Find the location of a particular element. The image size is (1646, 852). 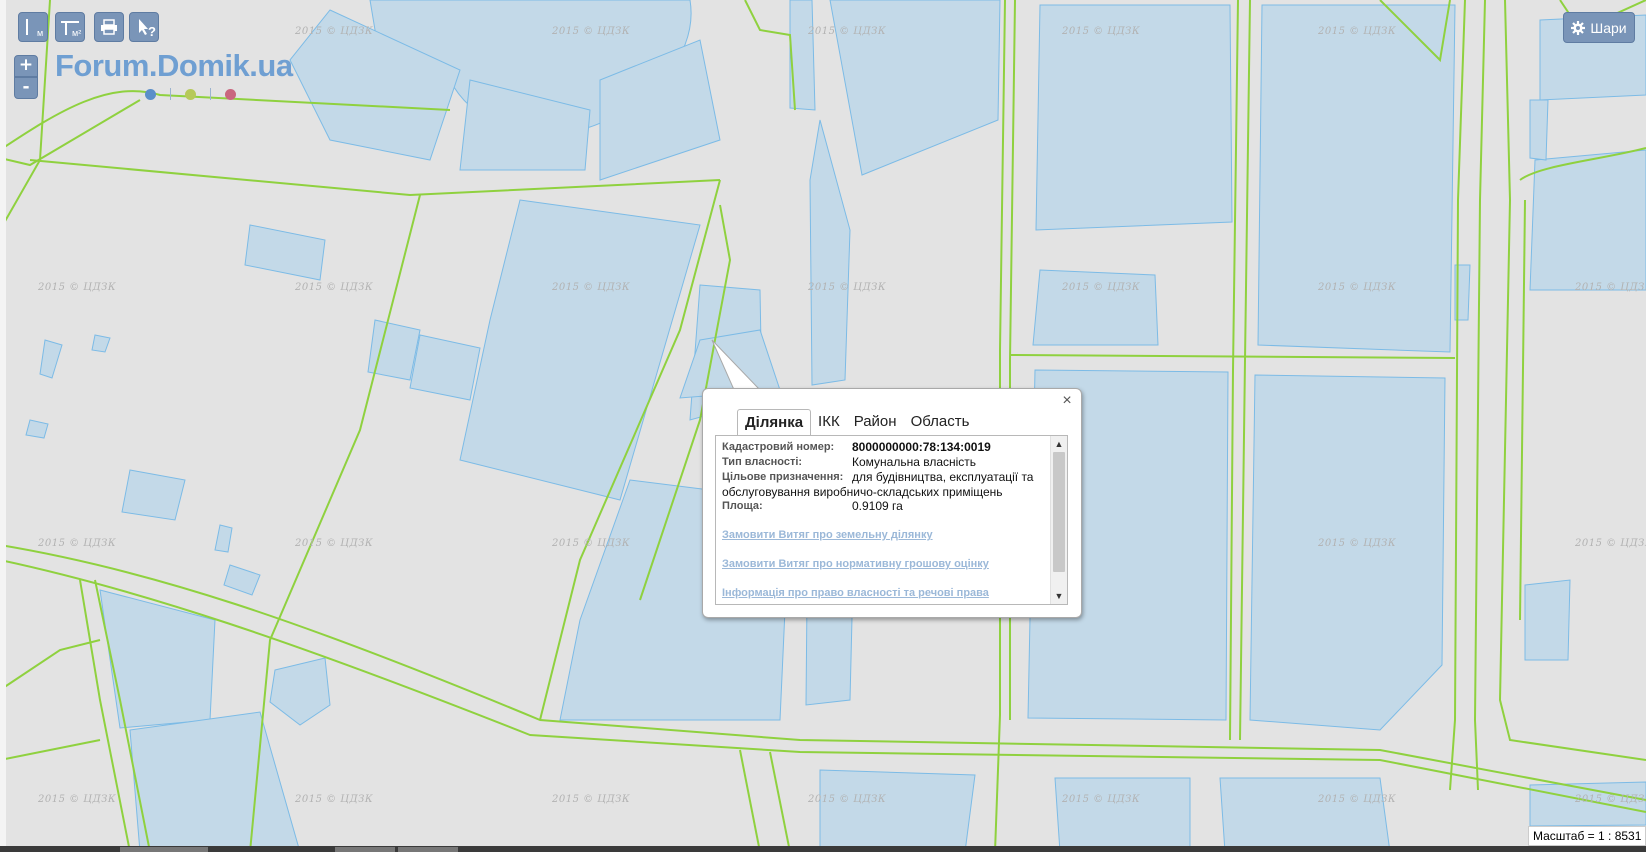

logo-dot-green is located at coordinates (190, 94).